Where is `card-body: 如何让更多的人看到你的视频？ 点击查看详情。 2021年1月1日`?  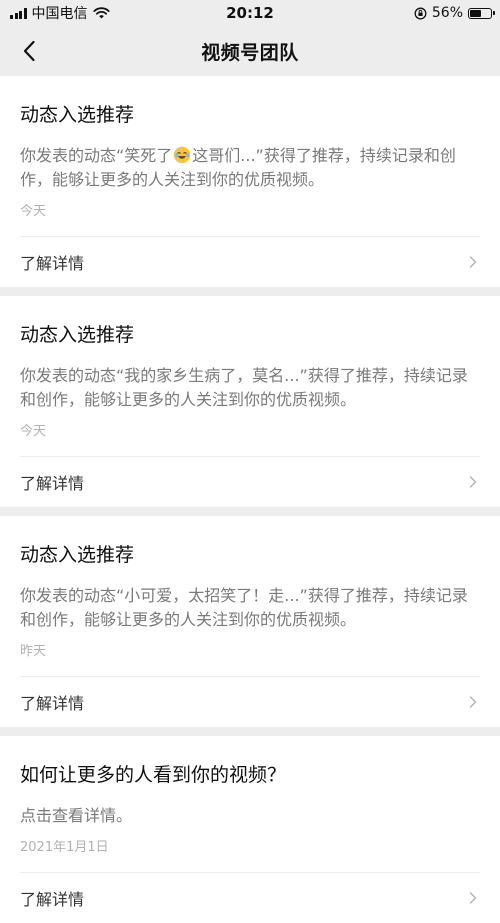 card-body: 如何让更多的人看到你的视频？ 点击查看详情。 2021年1月1日 is located at coordinates (250, 796).